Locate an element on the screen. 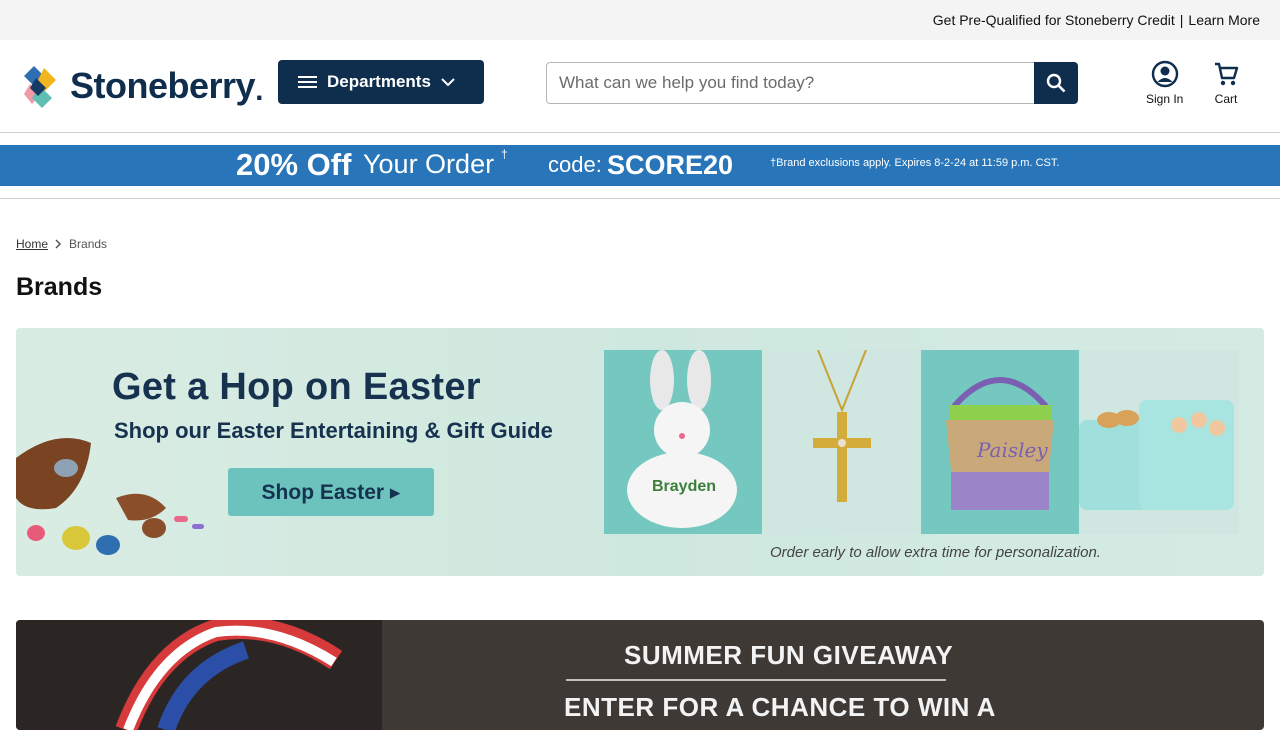 This screenshot has width=1280, height=730. breadcrumb-home-link: Home is located at coordinates (32, 244).